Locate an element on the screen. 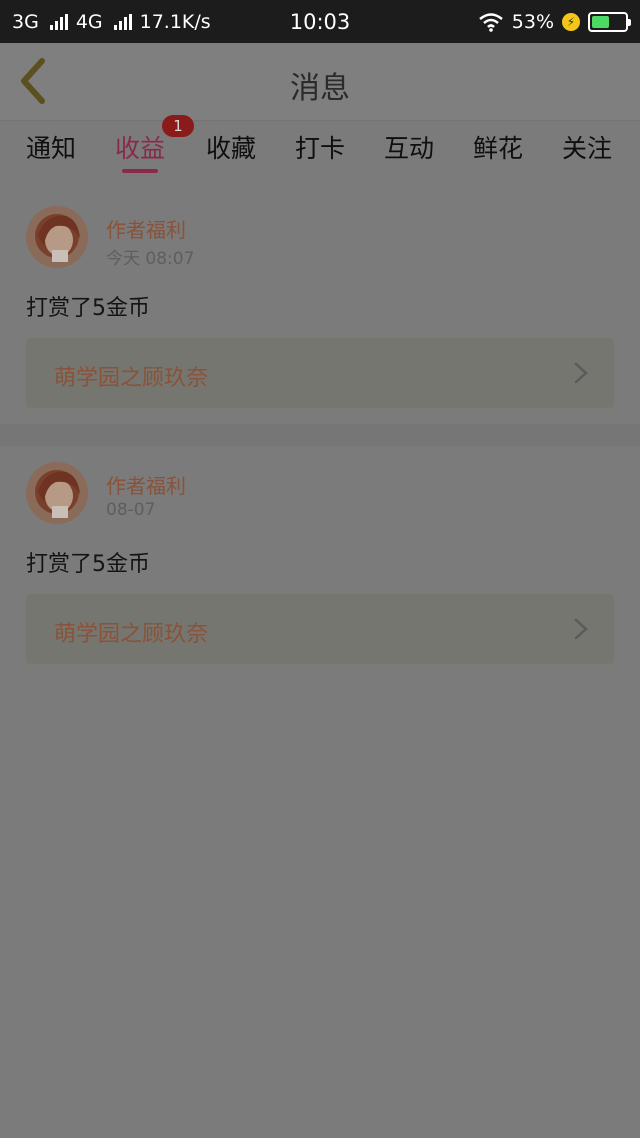 The image size is (640, 1138). tab-follow: 关注 is located at coordinates (587, 147).